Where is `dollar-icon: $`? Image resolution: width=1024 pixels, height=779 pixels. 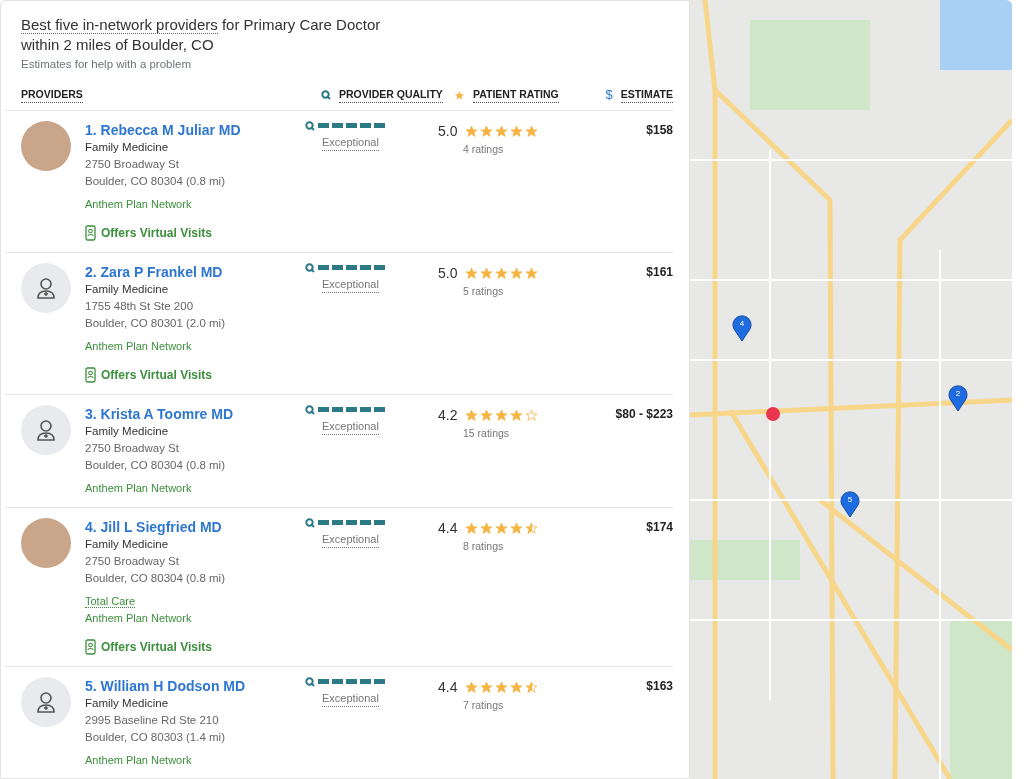 dollar-icon: $ is located at coordinates (609, 95).